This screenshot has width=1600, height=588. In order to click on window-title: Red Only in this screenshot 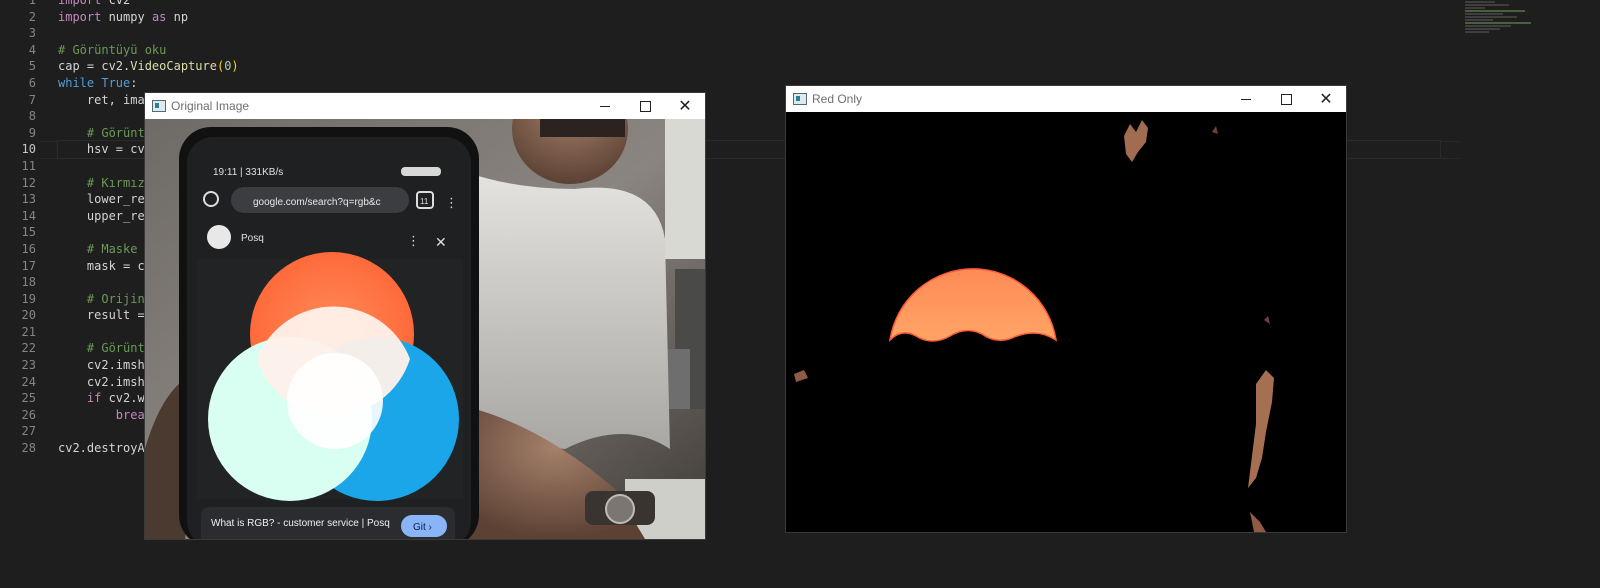, I will do `click(837, 99)`.